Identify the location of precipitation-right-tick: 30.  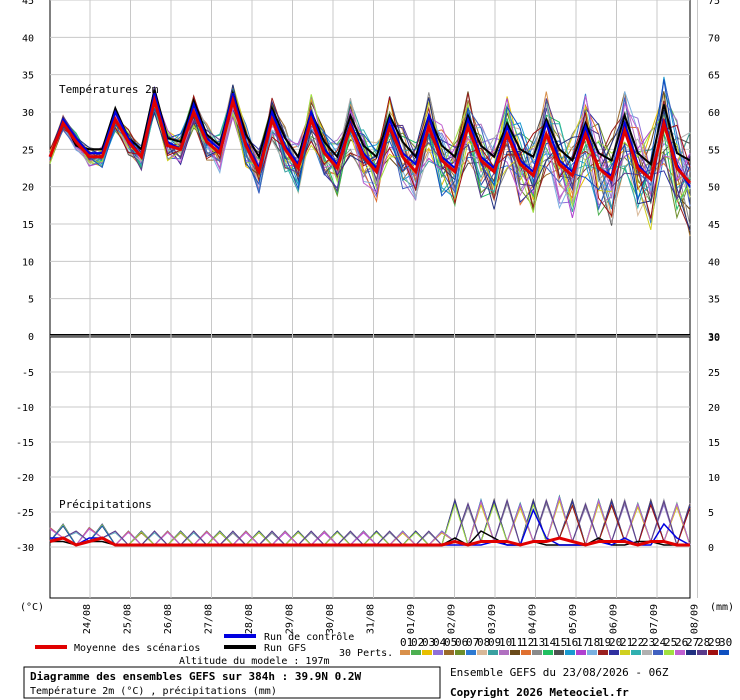
(714, 338).